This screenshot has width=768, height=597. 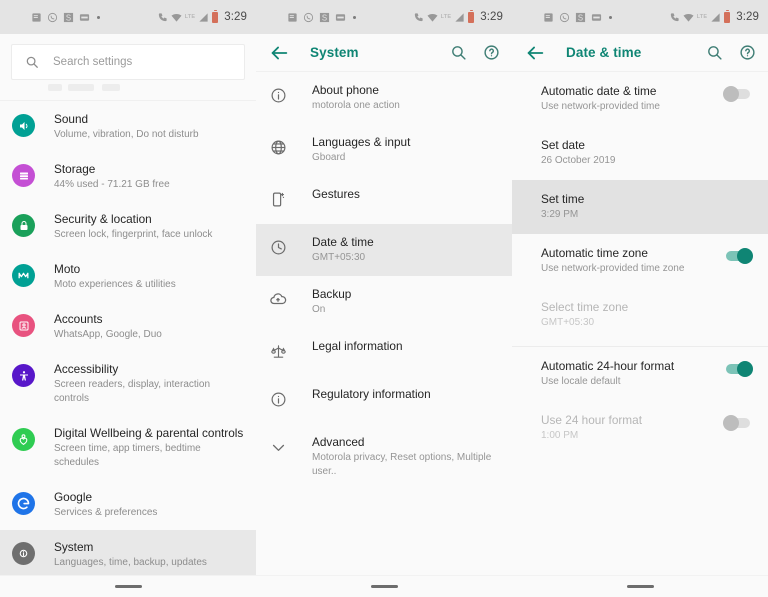 I want to click on settings-item-system: System Languages, time, backup, updates, so click(x=128, y=552).